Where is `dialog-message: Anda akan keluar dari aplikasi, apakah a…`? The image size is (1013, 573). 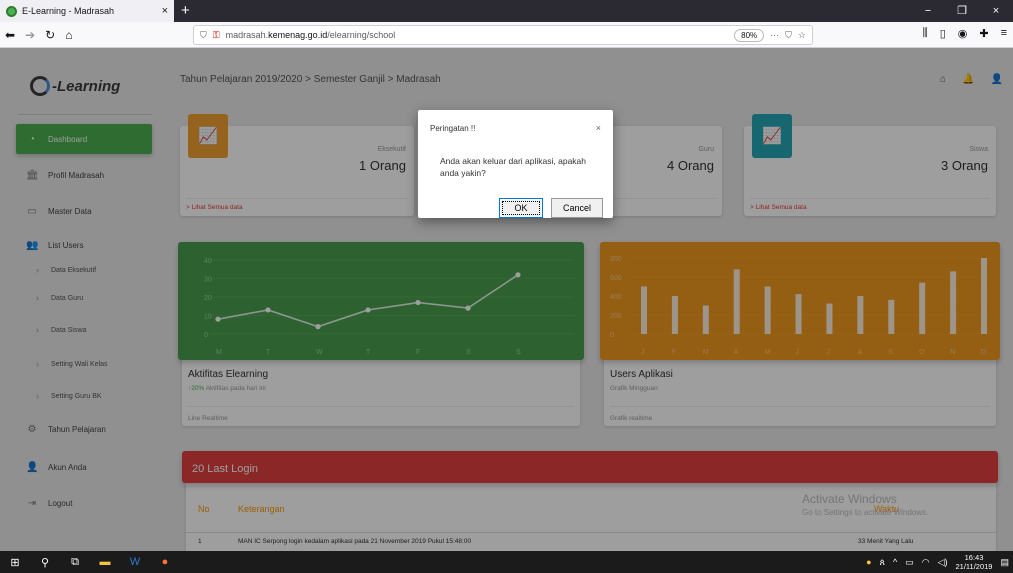 dialog-message: Anda akan keluar dari aplikasi, apakah a… is located at coordinates (513, 167).